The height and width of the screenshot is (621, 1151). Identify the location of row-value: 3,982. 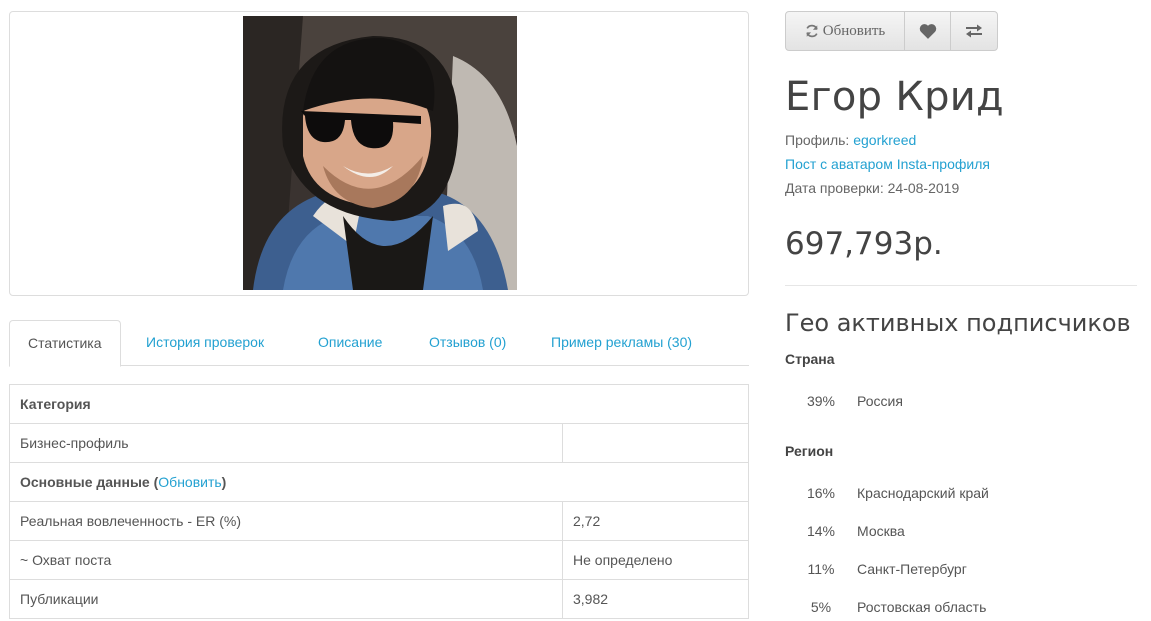
(655, 599).